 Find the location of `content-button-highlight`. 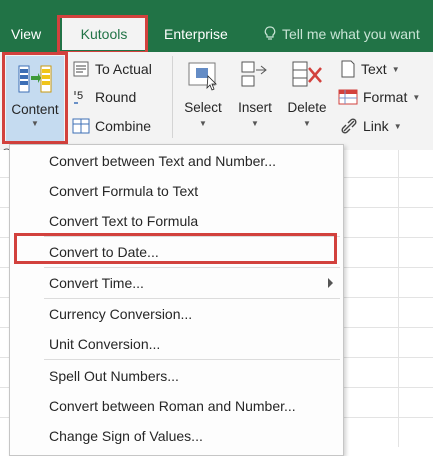

content-button-highlight is located at coordinates (35, 98).